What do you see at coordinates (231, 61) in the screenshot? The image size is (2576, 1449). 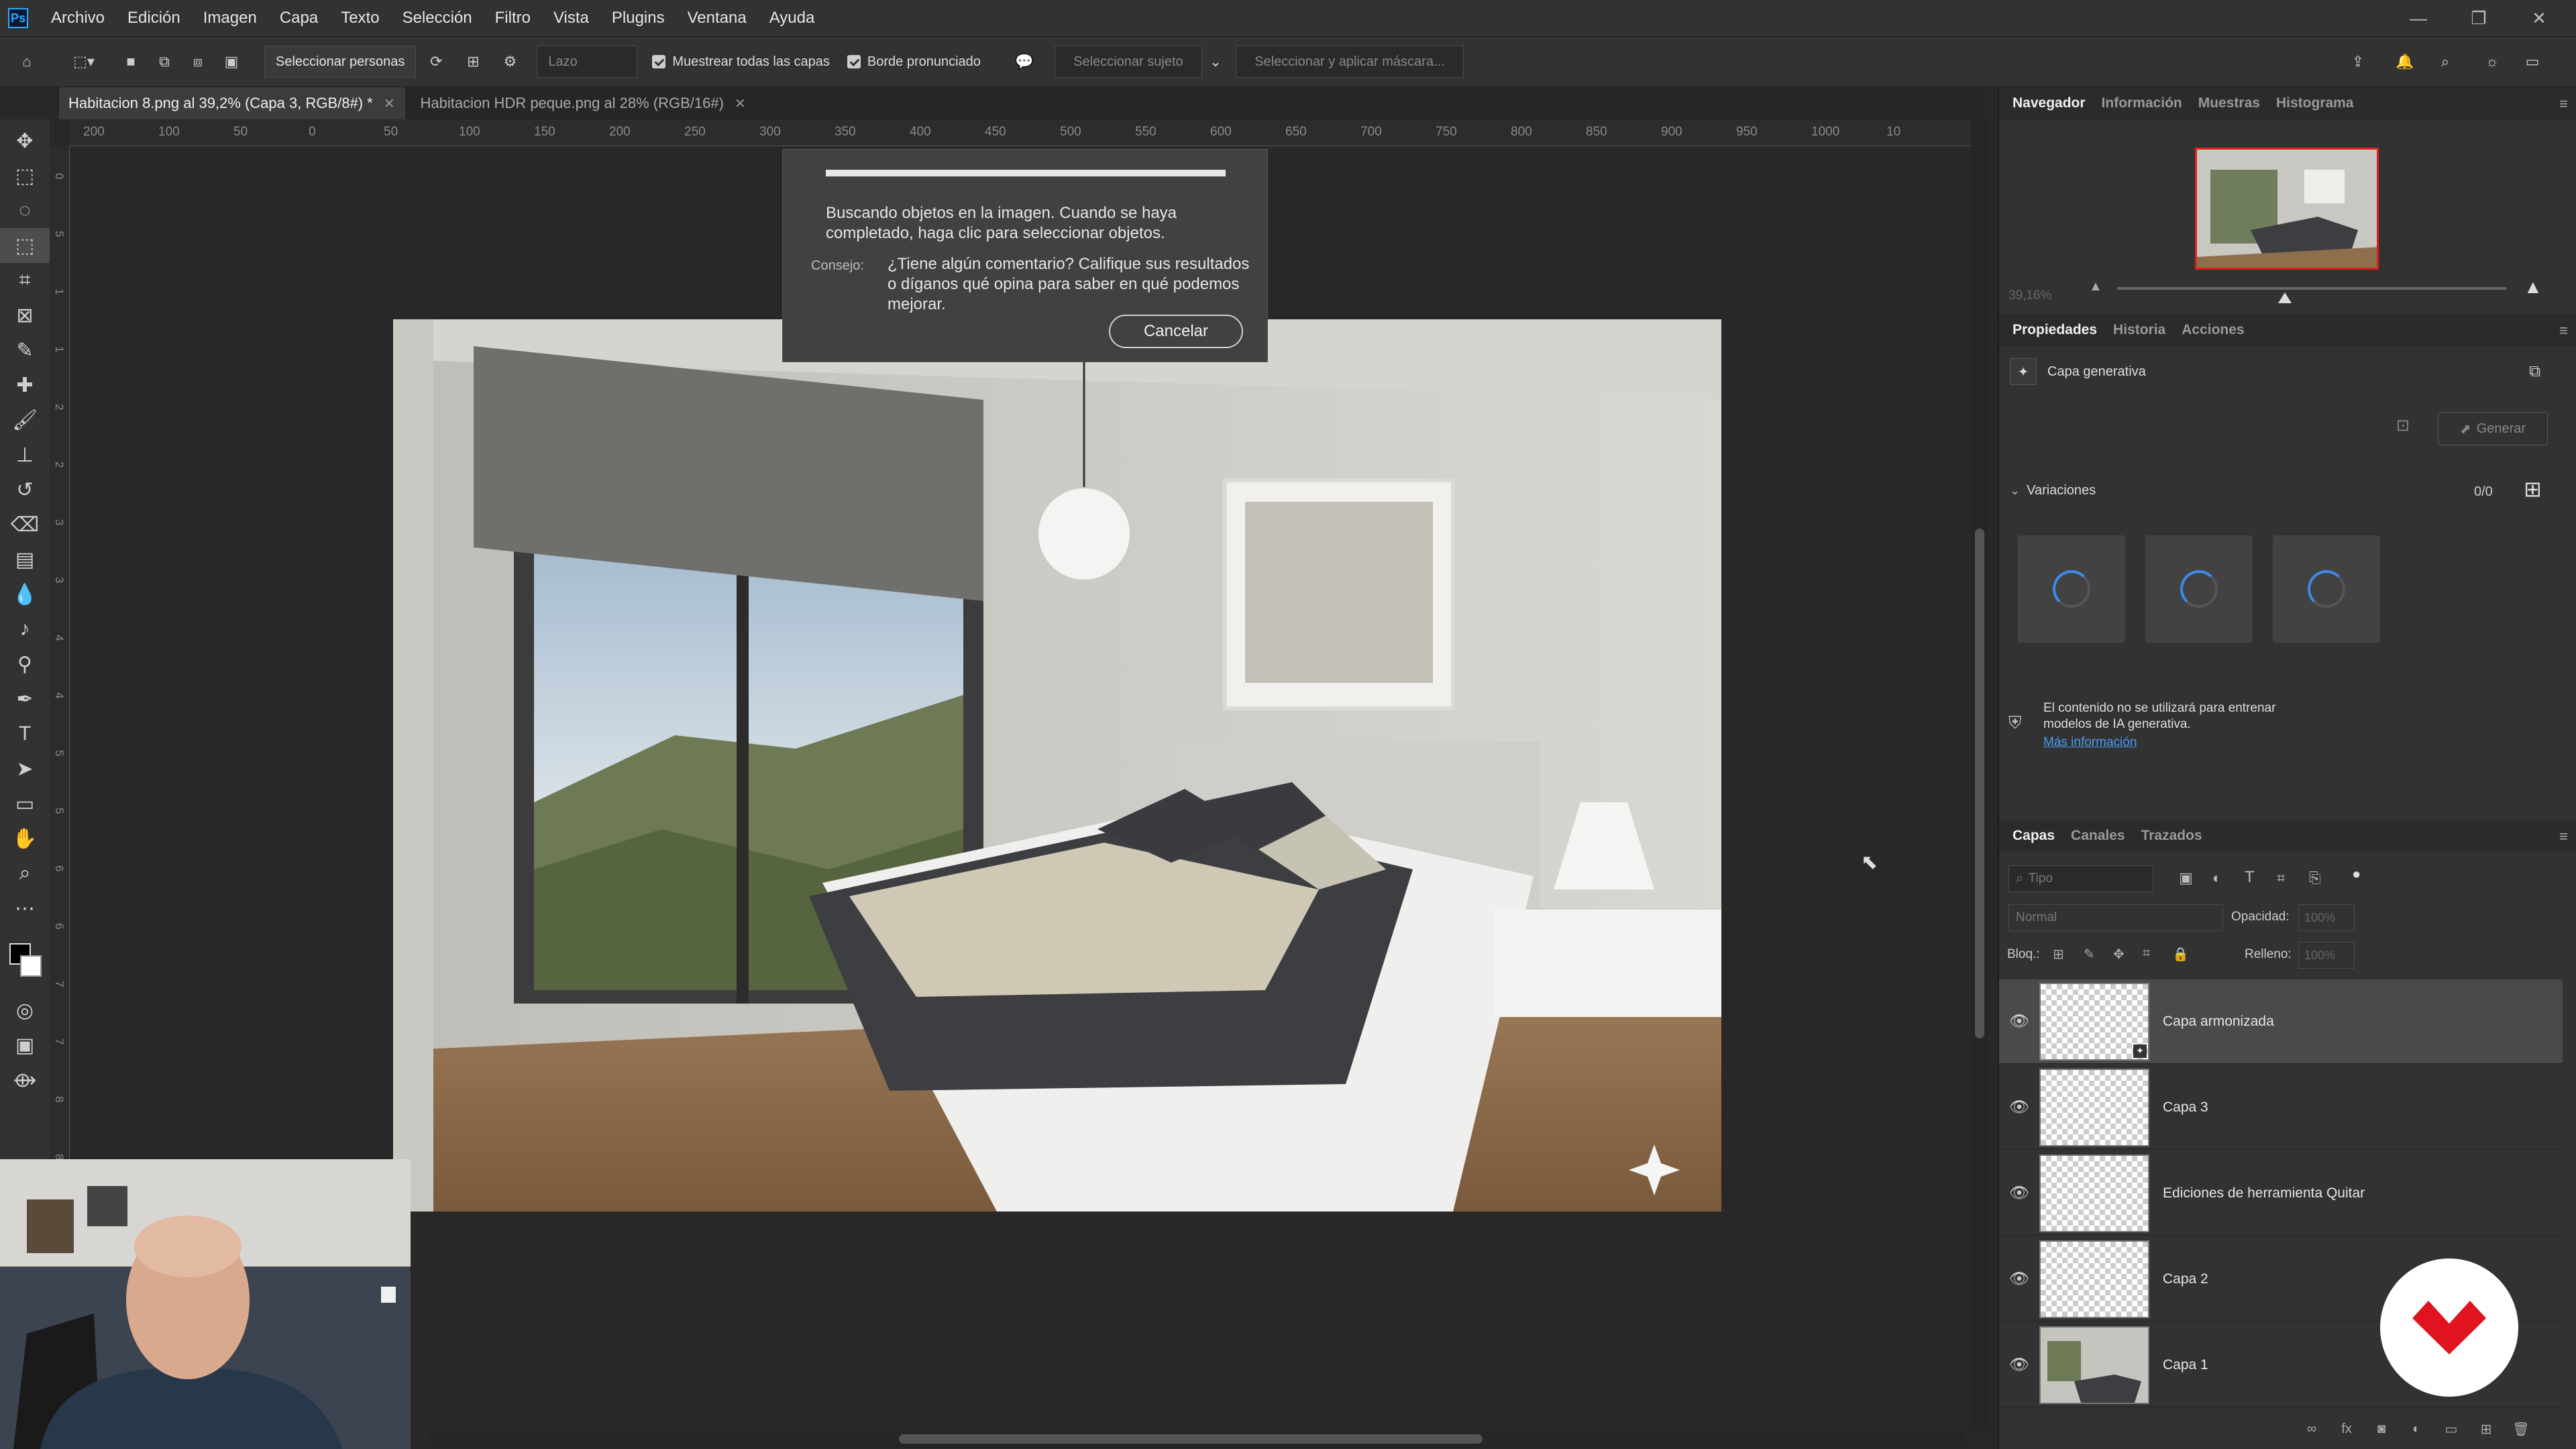 I see `intersect-selection-icon: ▣` at bounding box center [231, 61].